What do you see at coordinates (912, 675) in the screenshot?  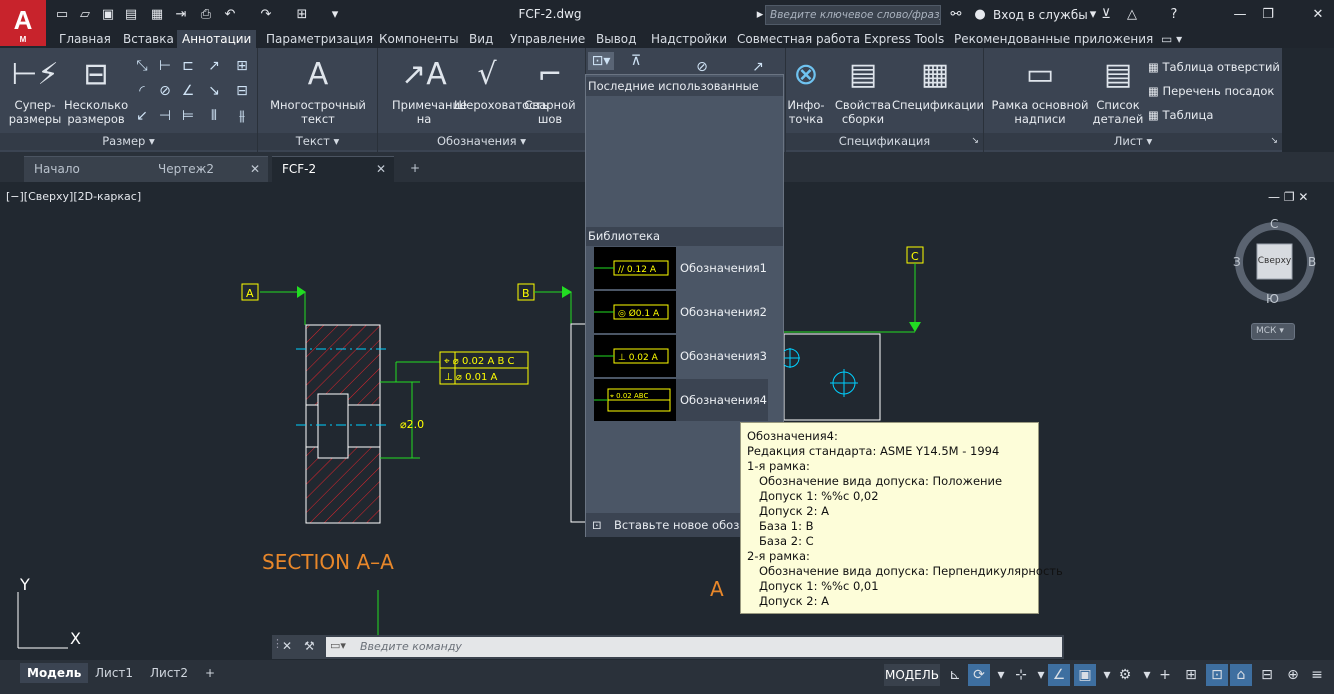 I see `model-space-button: МОДЕЛЬ` at bounding box center [912, 675].